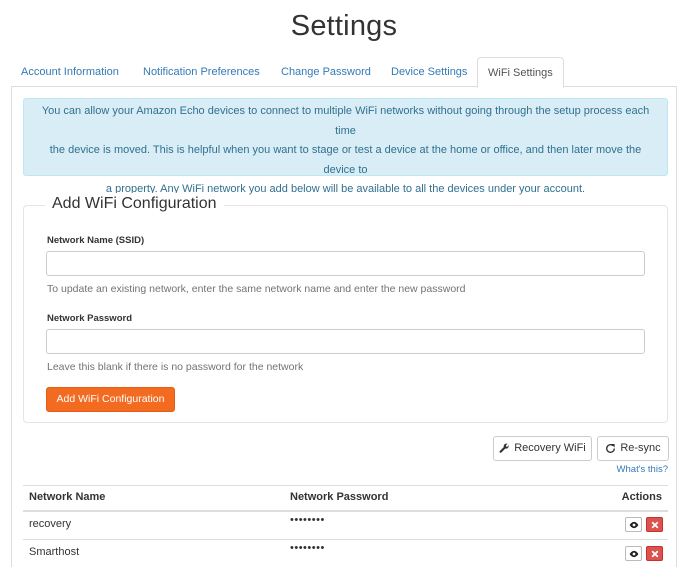 Image resolution: width=688 pixels, height=567 pixels. Describe the element at coordinates (550, 448) in the screenshot. I see `recovery-wifi-label: Recovery WiFi` at that location.